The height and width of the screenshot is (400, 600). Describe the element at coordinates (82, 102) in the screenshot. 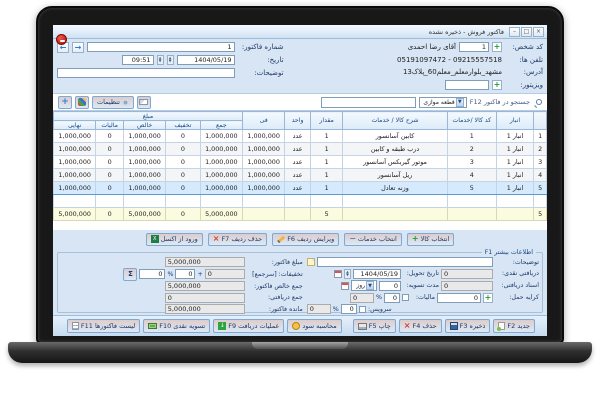

I see `theme-button` at that location.